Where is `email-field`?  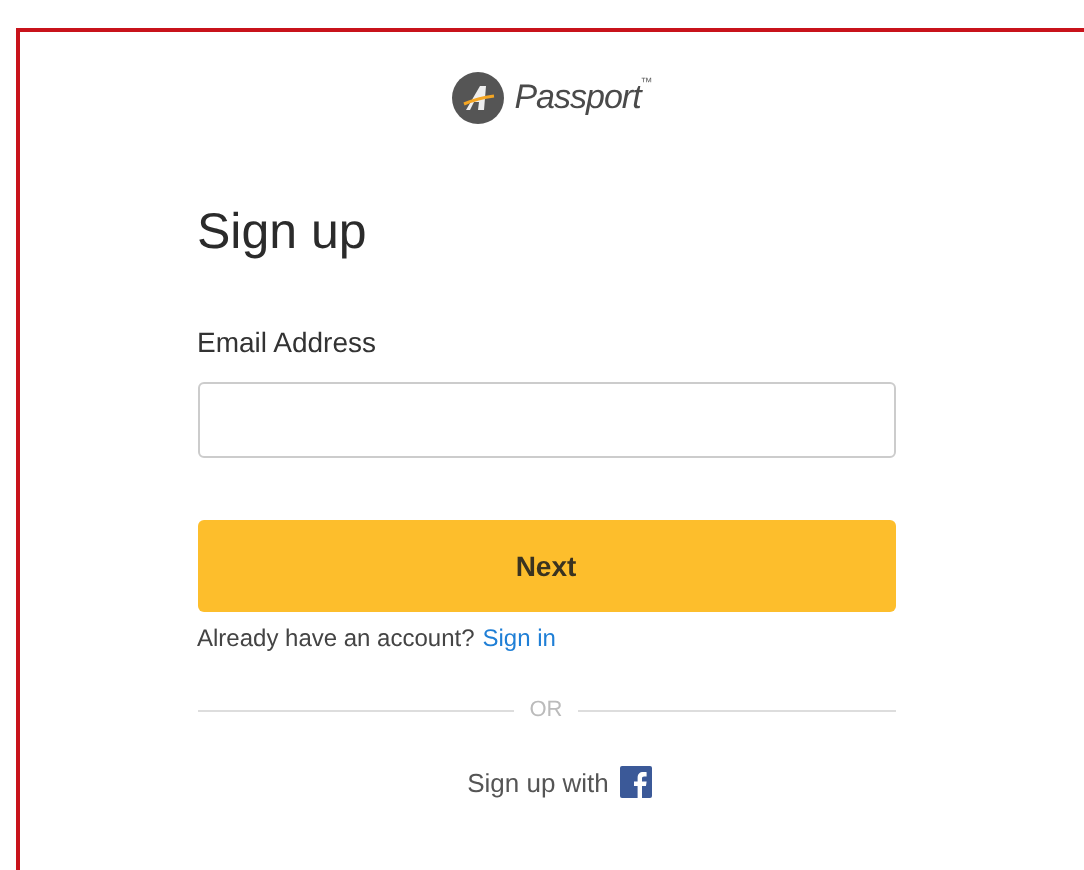 email-field is located at coordinates (546, 420).